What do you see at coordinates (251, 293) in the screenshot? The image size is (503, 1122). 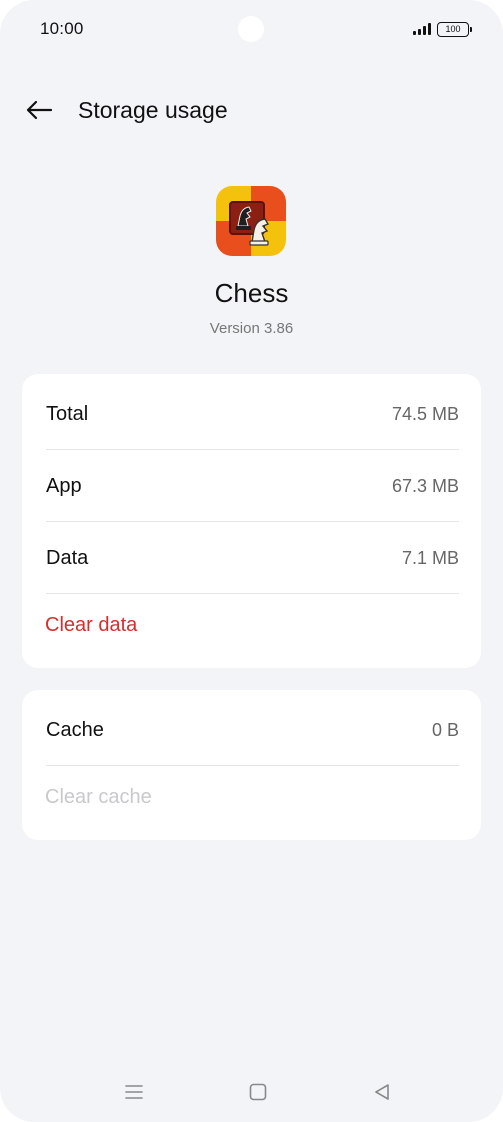 I see `app-name: Chess` at bounding box center [251, 293].